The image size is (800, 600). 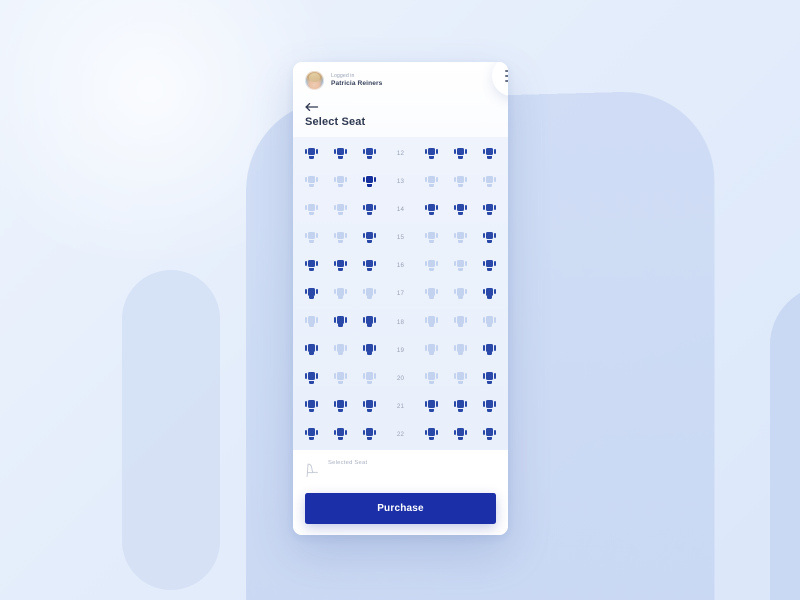 I want to click on seat-row: 22, so click(x=400, y=434).